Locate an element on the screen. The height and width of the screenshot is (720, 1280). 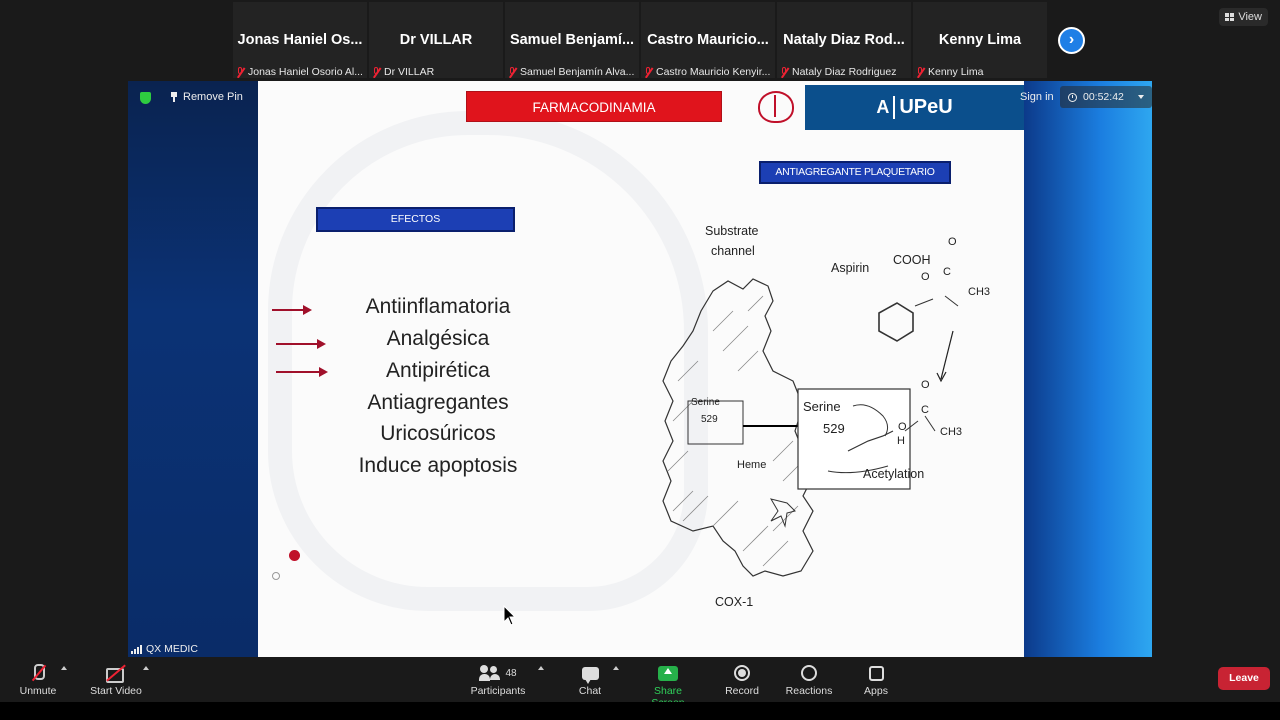
chat-button: Chat is located at coordinates (590, 680).